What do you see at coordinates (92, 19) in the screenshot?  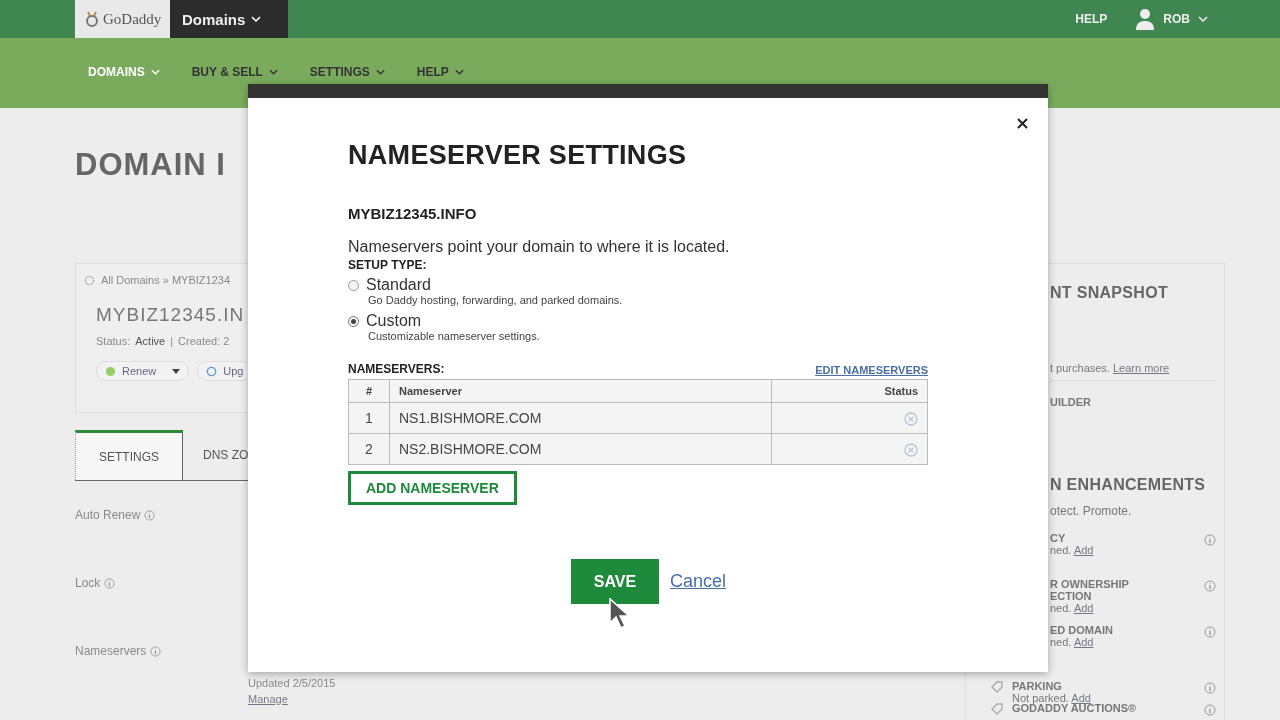 I see `mascot-icon` at bounding box center [92, 19].